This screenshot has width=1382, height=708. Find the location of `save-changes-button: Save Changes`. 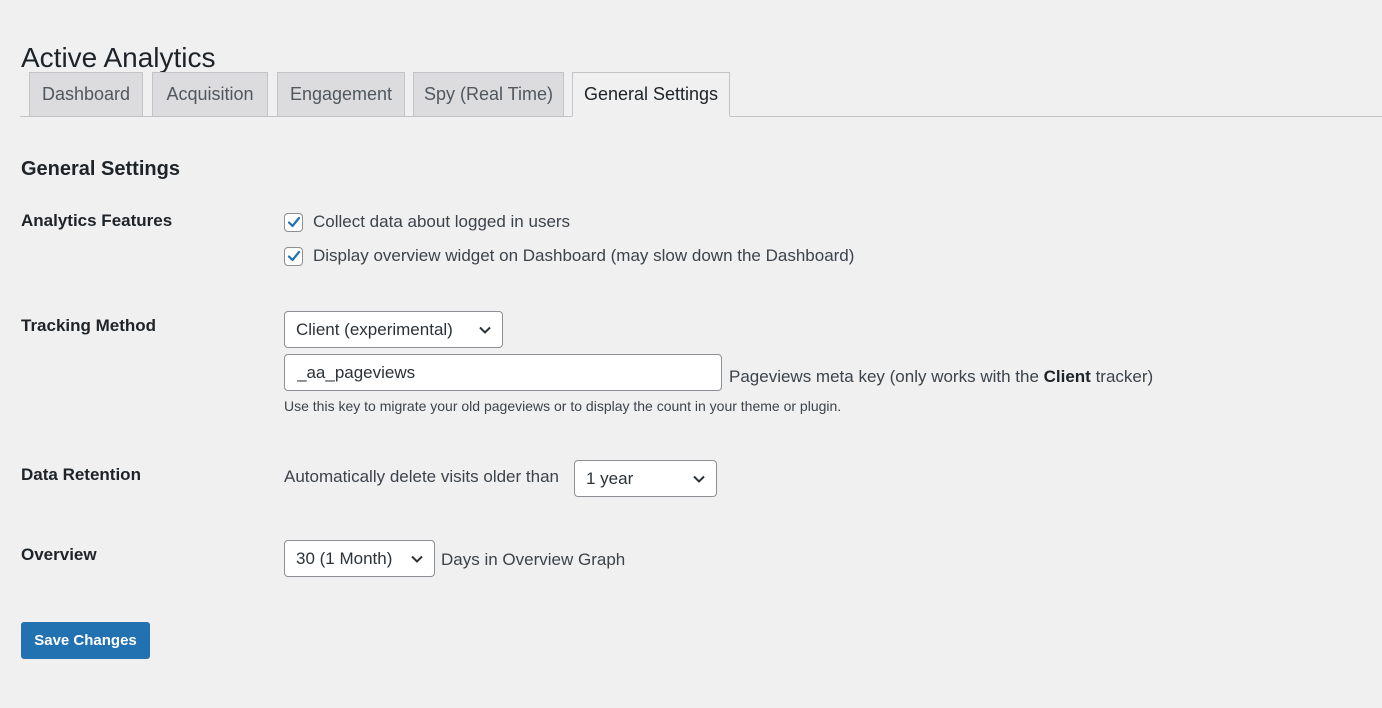

save-changes-button: Save Changes is located at coordinates (85, 640).